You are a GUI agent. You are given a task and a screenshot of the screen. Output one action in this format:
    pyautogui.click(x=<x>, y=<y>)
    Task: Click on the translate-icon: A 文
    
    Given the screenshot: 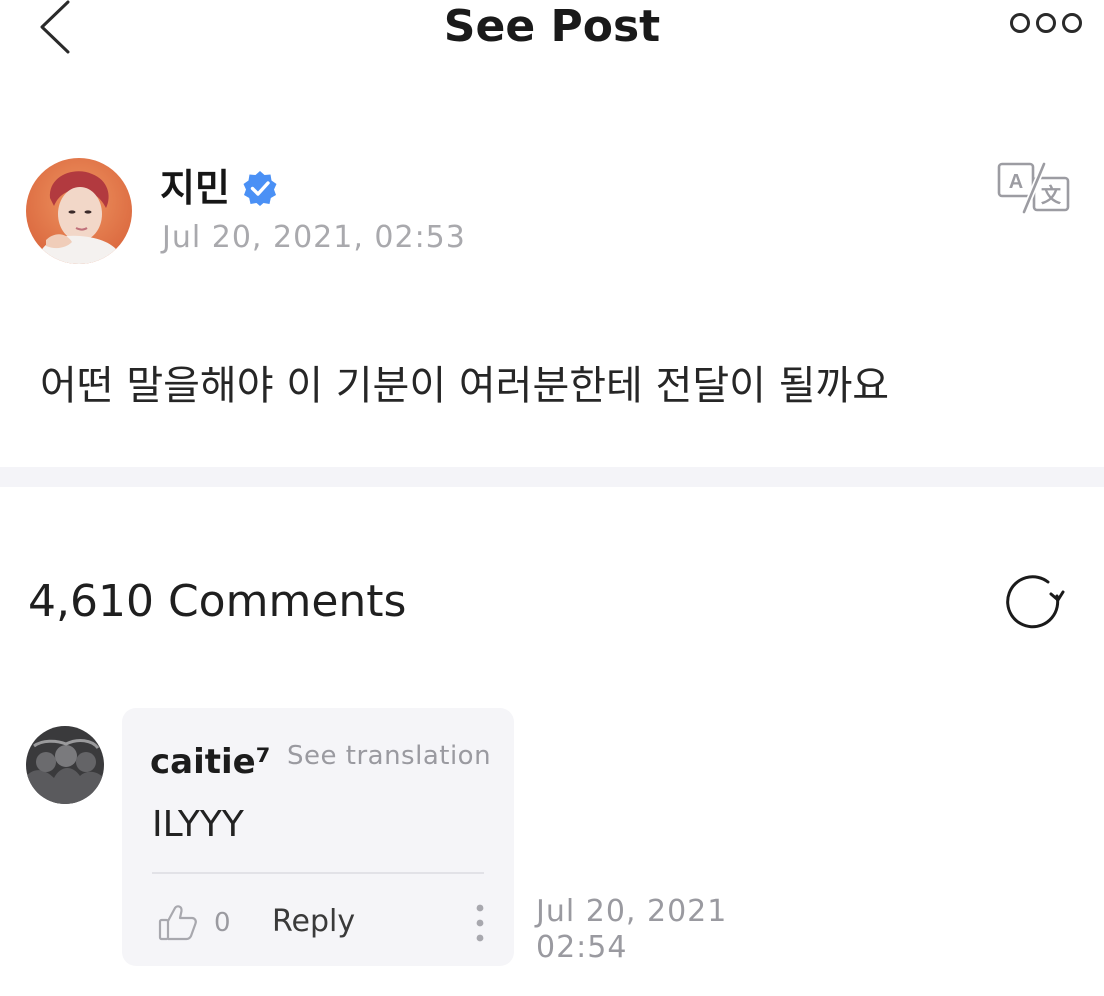 What is the action you would take?
    pyautogui.click(x=1033, y=188)
    